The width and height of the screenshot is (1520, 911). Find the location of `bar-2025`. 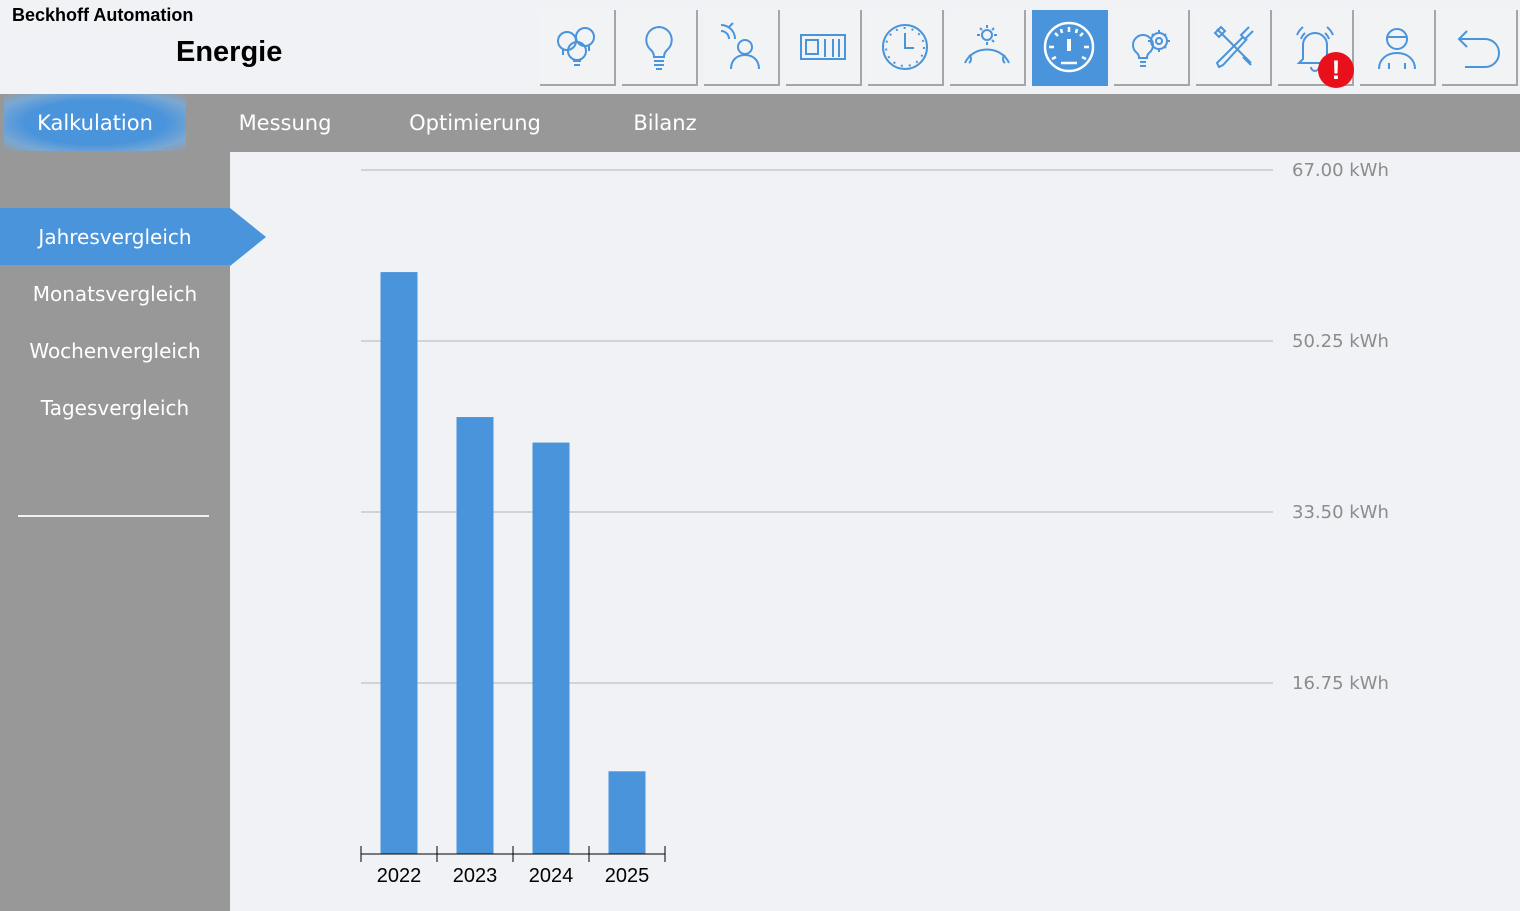

bar-2025 is located at coordinates (627, 812).